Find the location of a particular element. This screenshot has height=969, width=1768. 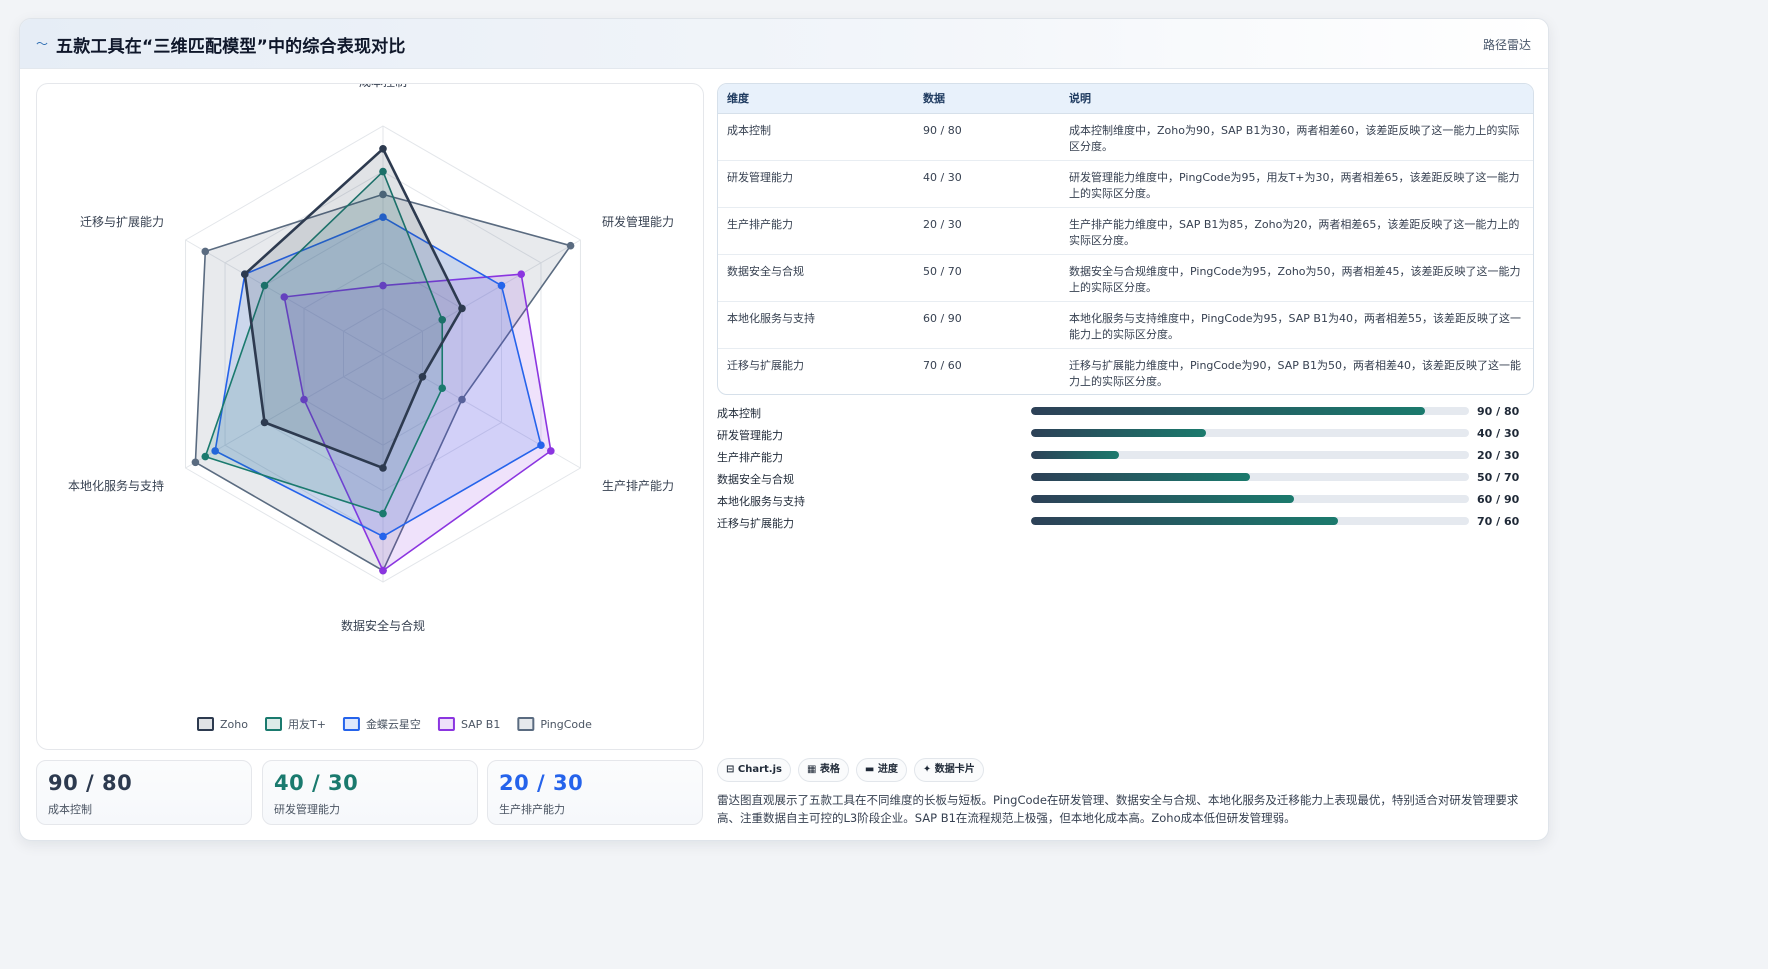

progress-row: 本地化服务与支持 60 / 90 is located at coordinates (1125, 500).